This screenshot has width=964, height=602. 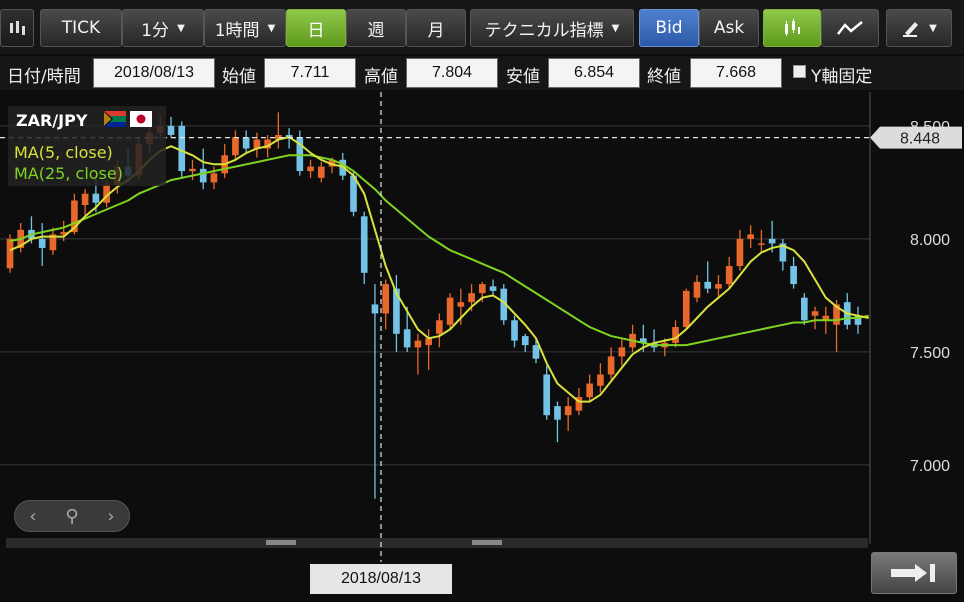 What do you see at coordinates (436, 28) in the screenshot?
I see `month-button: 月` at bounding box center [436, 28].